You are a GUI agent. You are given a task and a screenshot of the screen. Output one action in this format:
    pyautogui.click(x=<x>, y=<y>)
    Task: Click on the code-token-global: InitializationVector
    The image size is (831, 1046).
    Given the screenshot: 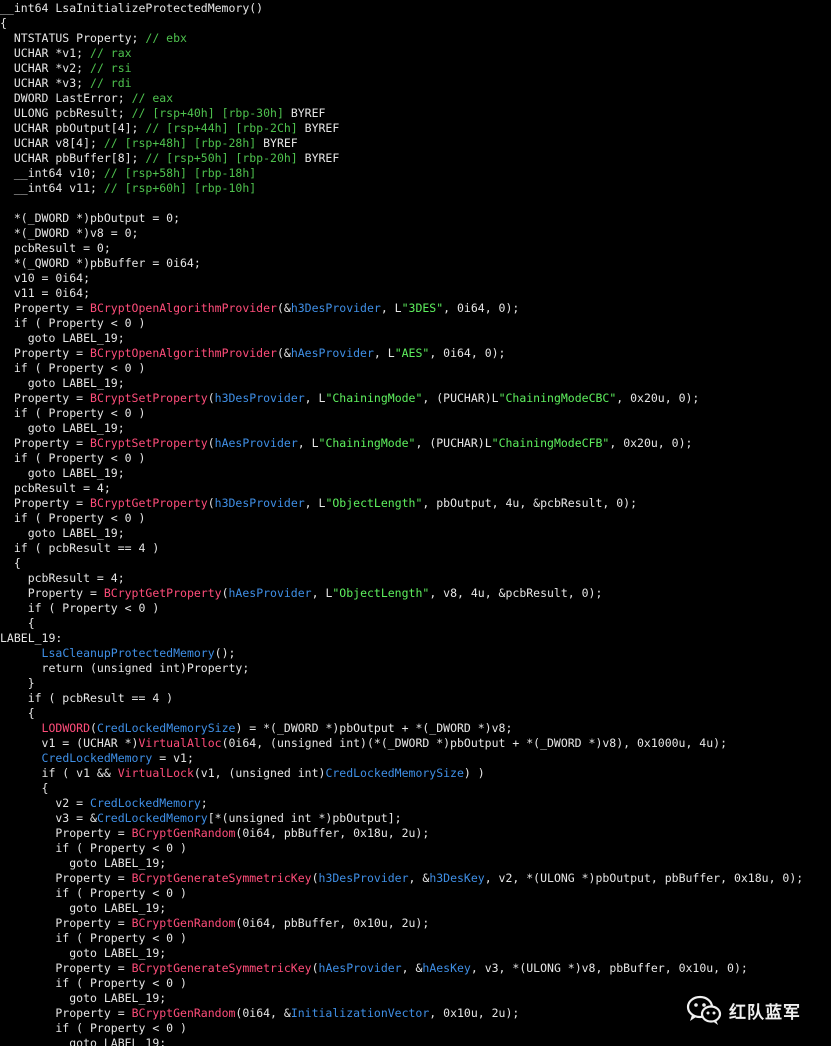 What is the action you would take?
    pyautogui.click(x=360, y=1013)
    